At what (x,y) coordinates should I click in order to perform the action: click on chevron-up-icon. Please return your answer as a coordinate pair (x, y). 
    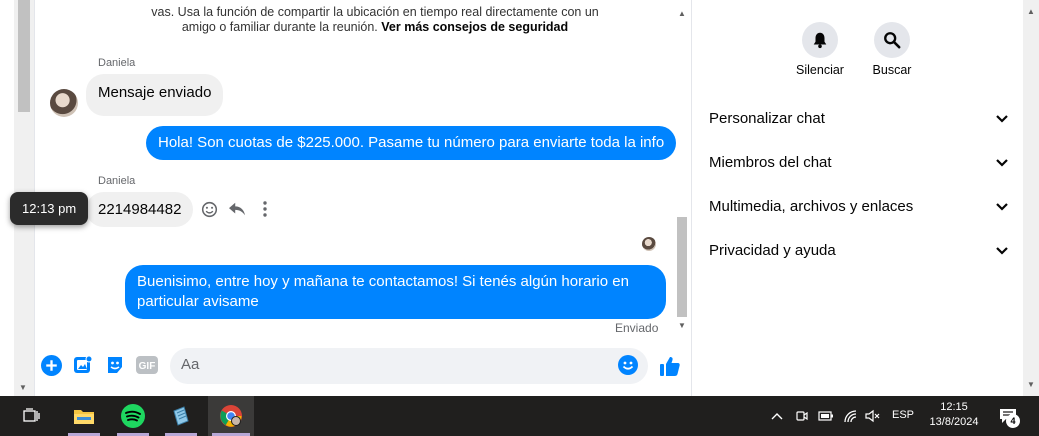
    Looking at the image, I should click on (777, 416).